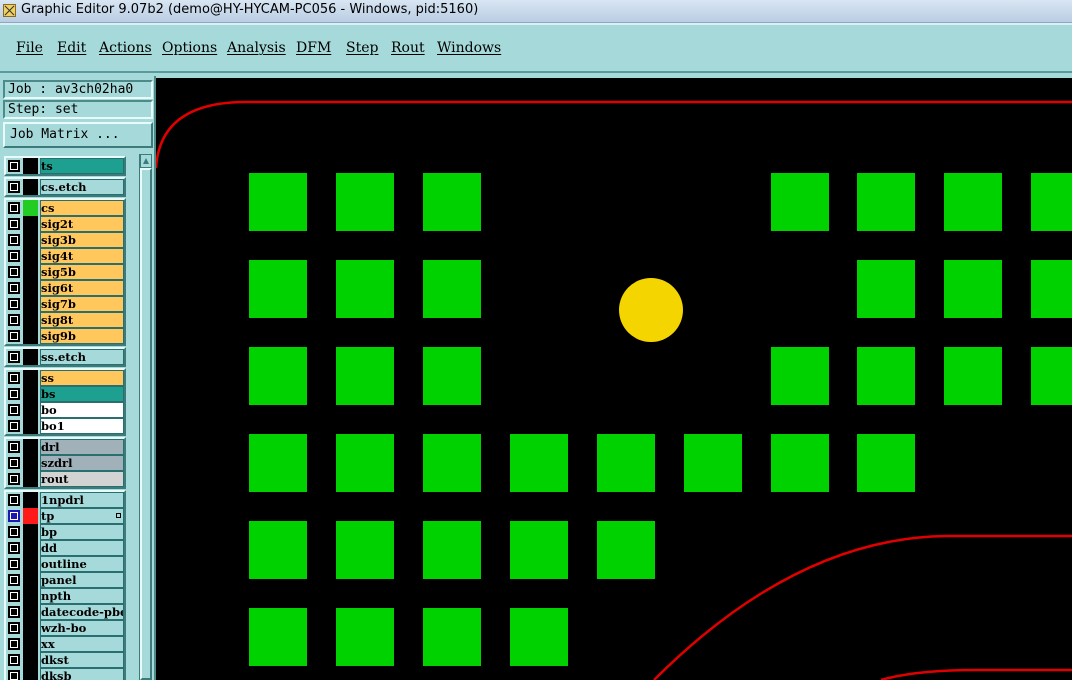  Describe the element at coordinates (82, 532) in the screenshot. I see `layer-name: bp` at that location.